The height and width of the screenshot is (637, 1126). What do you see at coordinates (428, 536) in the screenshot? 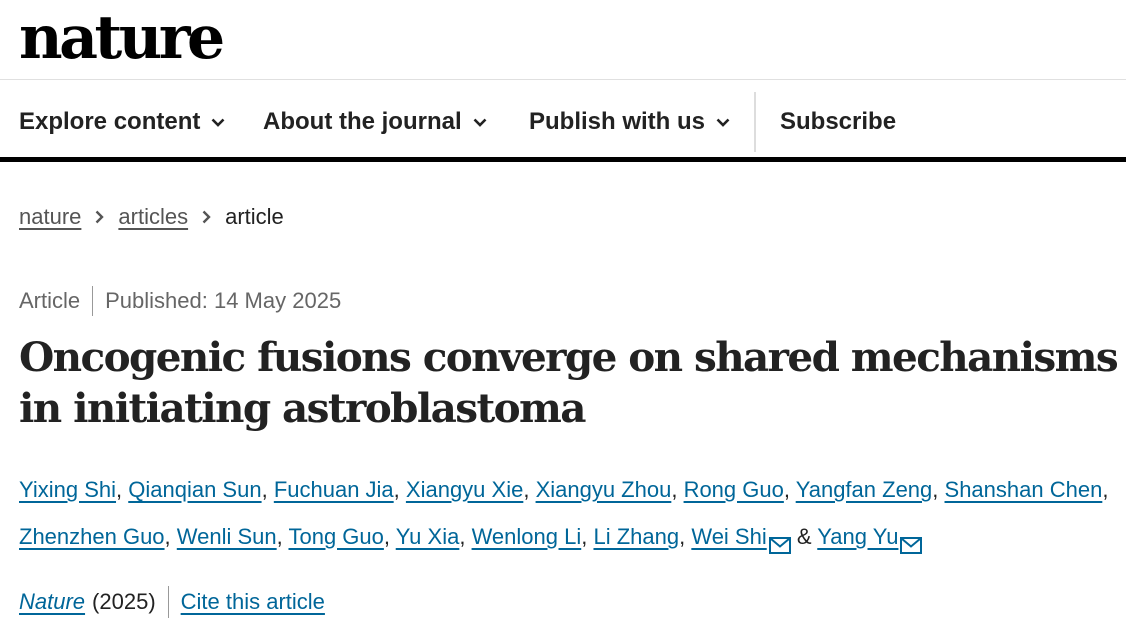
I see `author-link: Yu Xia` at bounding box center [428, 536].